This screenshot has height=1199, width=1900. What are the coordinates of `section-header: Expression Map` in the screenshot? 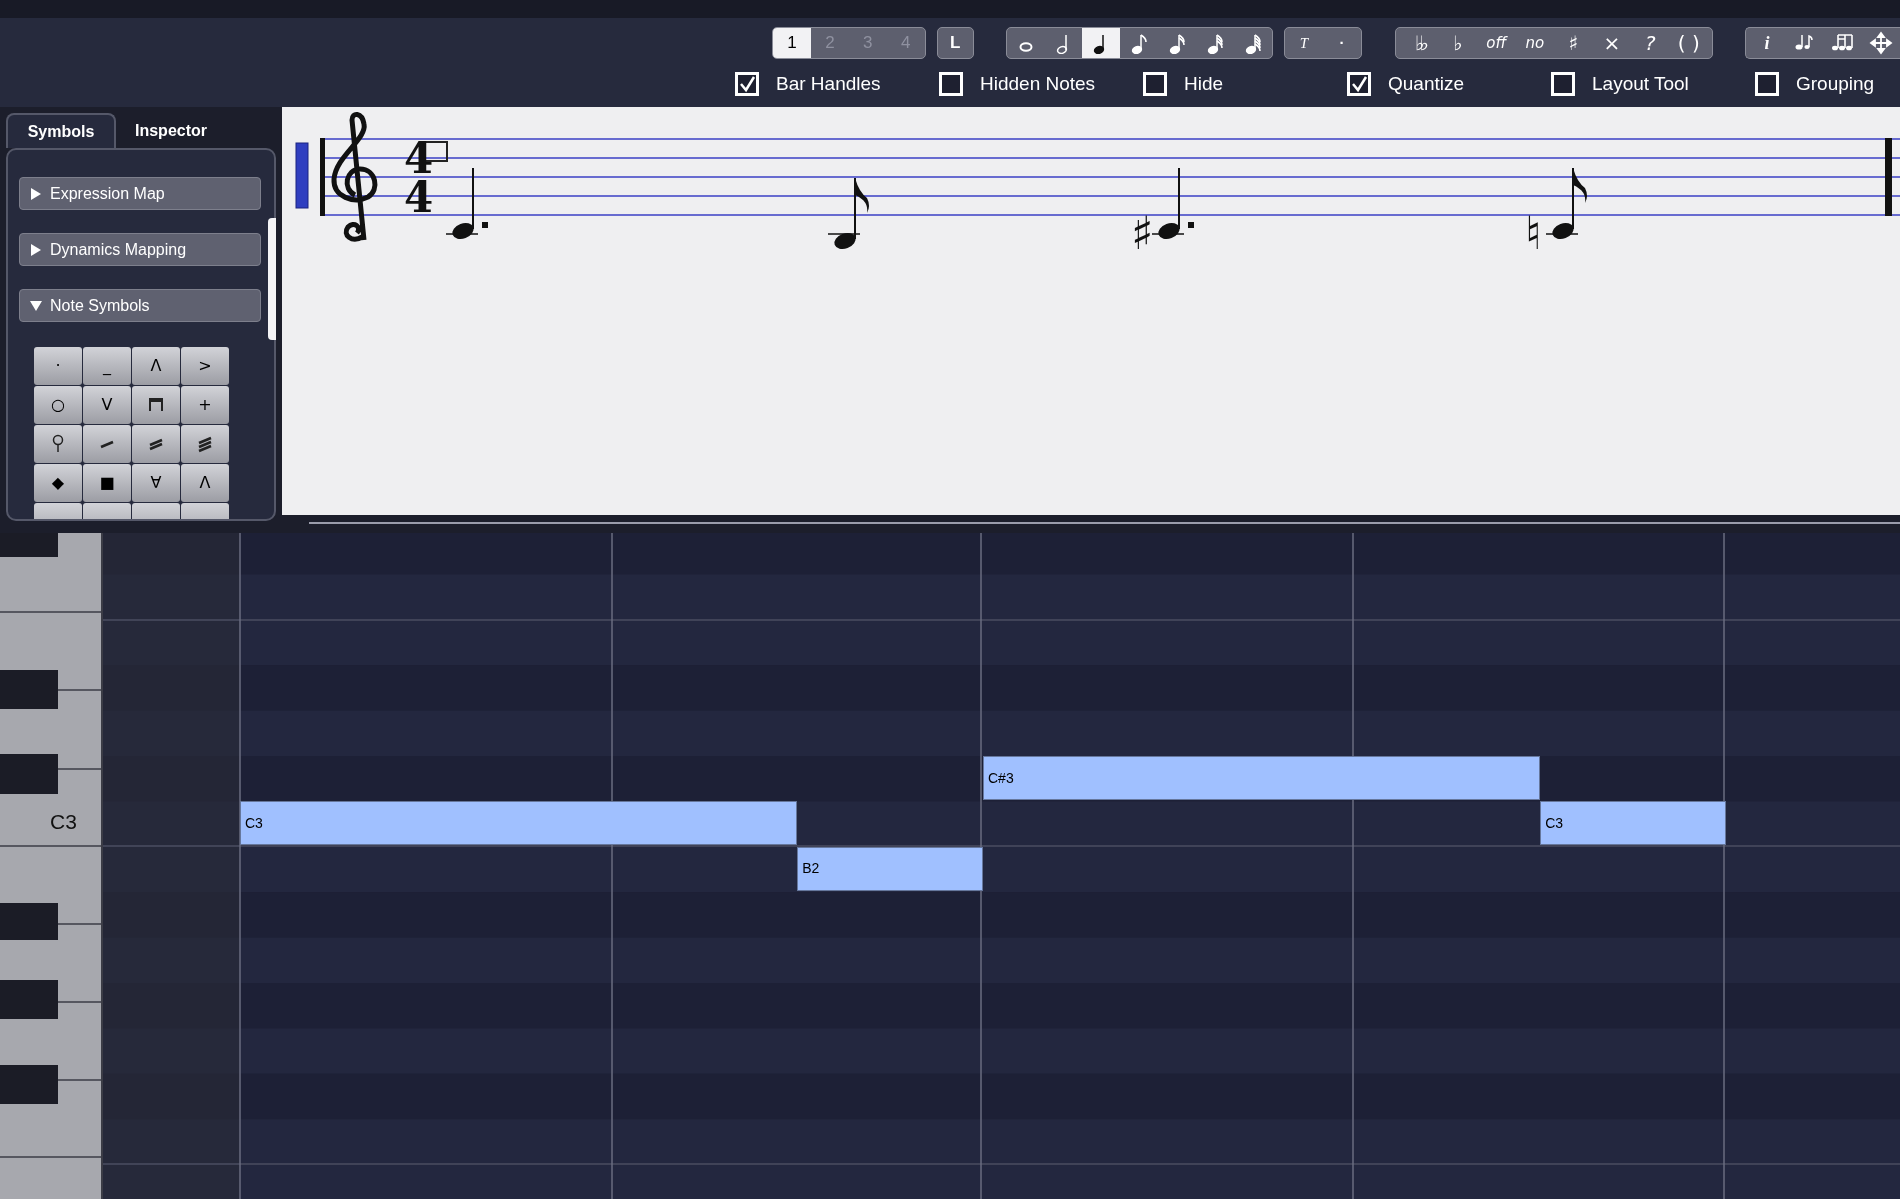 It's located at (140, 193).